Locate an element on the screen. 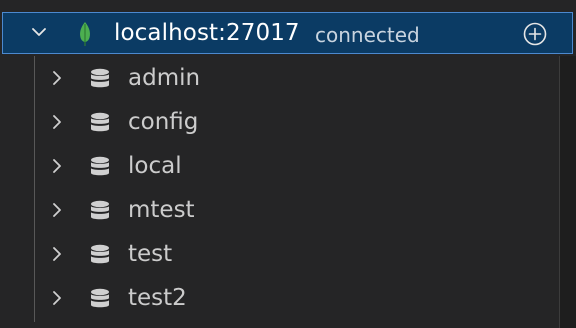 The height and width of the screenshot is (328, 576). database-label: local is located at coordinates (155, 166).